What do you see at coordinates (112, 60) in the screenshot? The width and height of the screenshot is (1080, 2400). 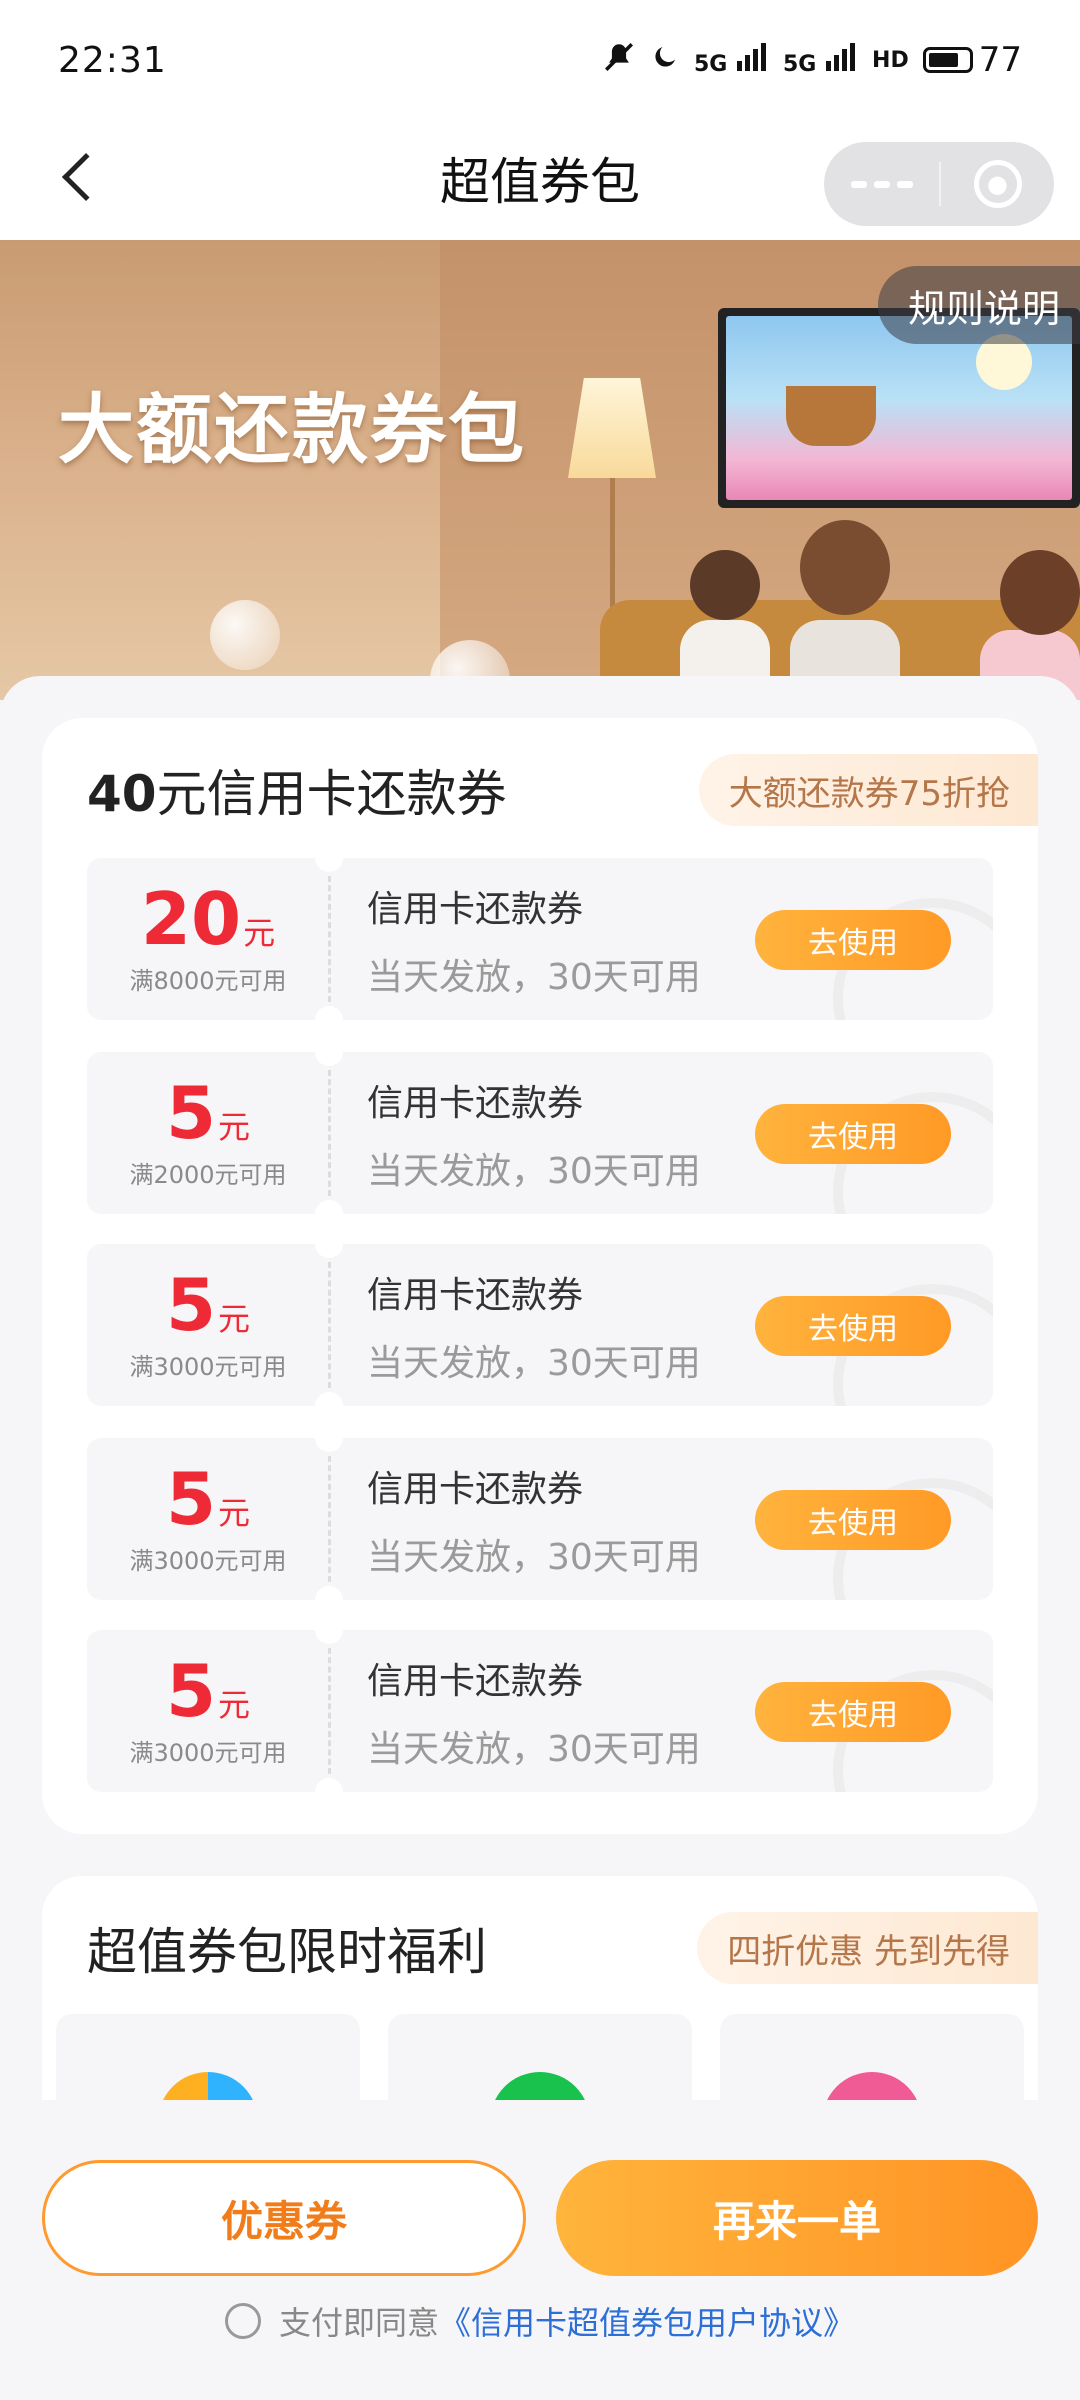 I see `status-time: 22:31` at bounding box center [112, 60].